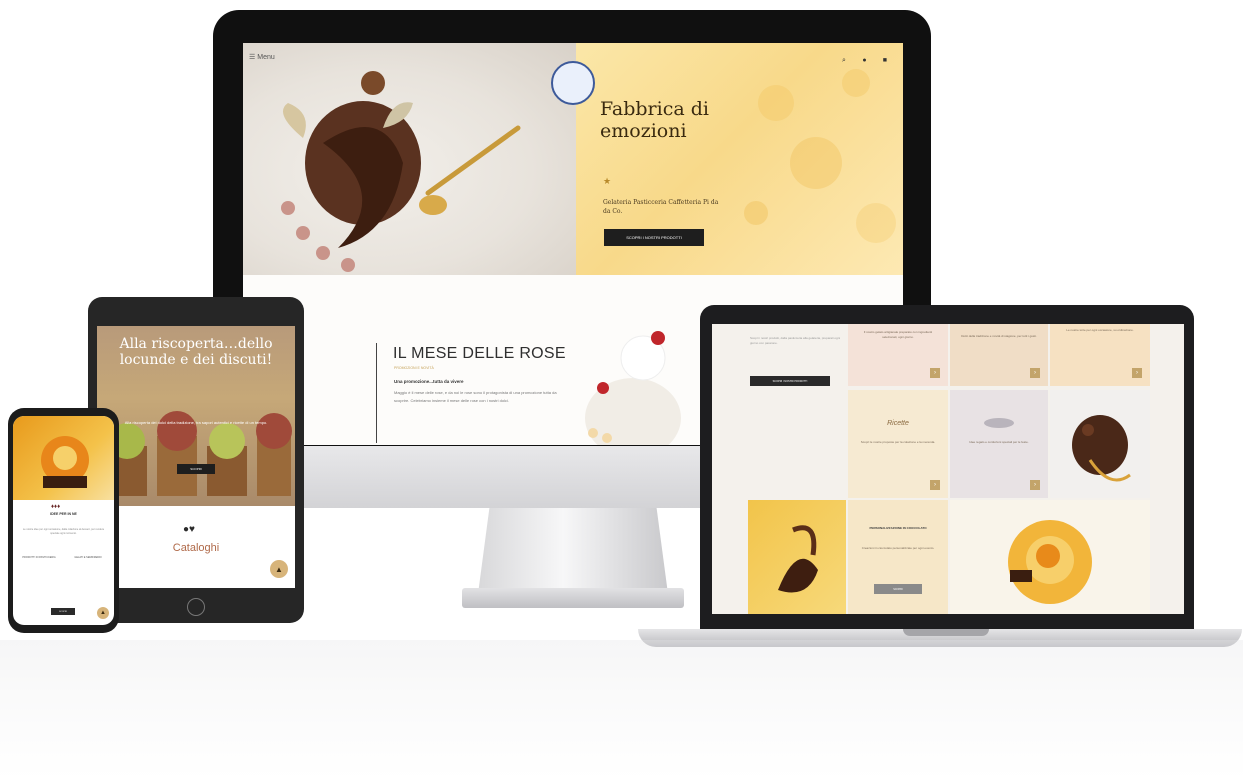 The width and height of the screenshot is (1243, 780). Describe the element at coordinates (252, 57) in the screenshot. I see `menu-icon: ☰` at that location.